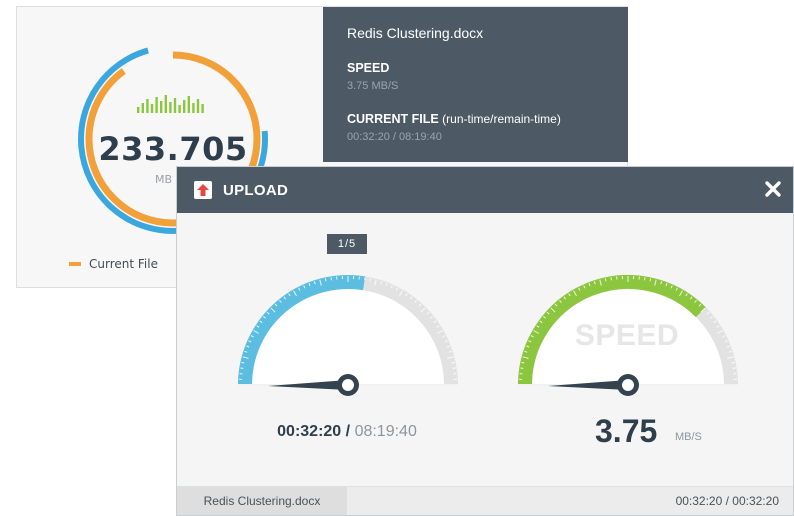 The width and height of the screenshot is (794, 516). What do you see at coordinates (373, 86) in the screenshot?
I see `speed-value: 3.75 MB/S` at bounding box center [373, 86].